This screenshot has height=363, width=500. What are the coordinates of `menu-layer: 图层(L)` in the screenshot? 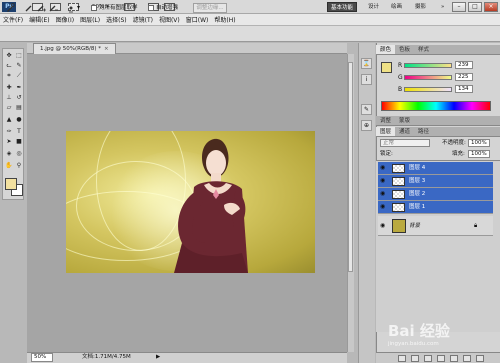 It's located at (90, 19).